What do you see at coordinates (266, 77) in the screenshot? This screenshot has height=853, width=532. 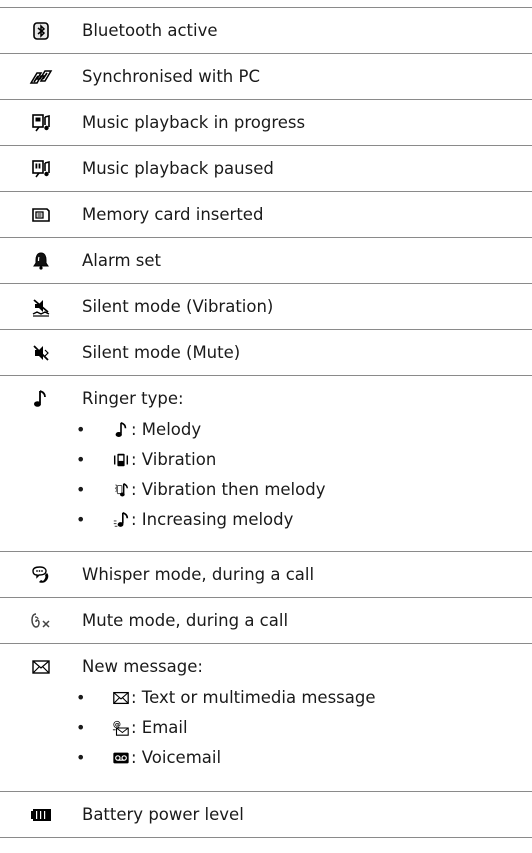 I see `table-row: Synchronised with PC` at bounding box center [266, 77].